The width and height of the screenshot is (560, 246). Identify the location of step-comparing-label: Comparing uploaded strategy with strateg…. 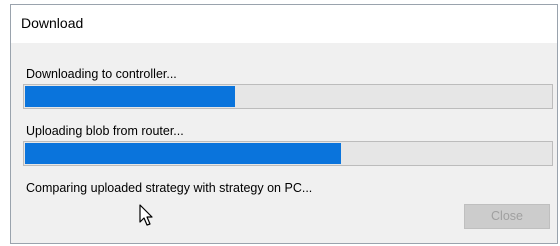
(169, 188).